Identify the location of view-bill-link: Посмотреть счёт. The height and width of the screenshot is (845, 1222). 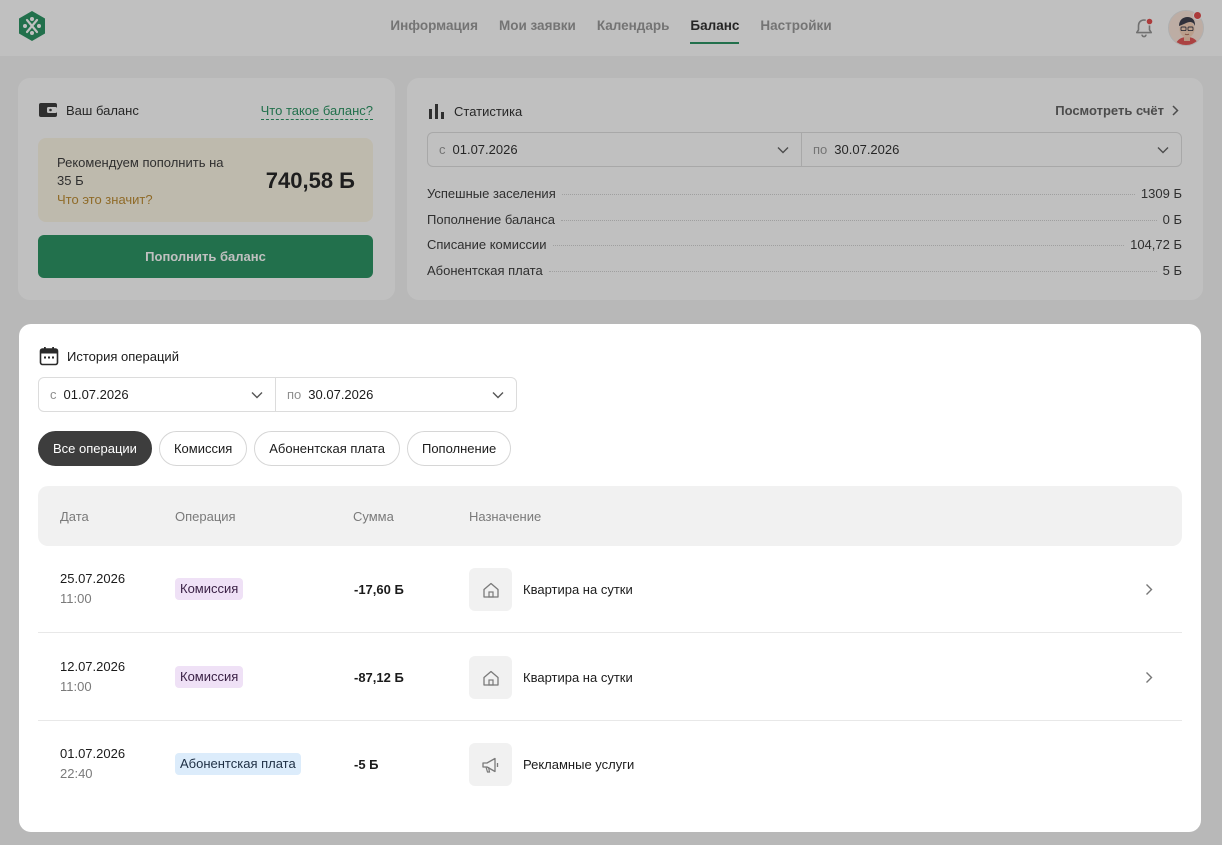
(1117, 110).